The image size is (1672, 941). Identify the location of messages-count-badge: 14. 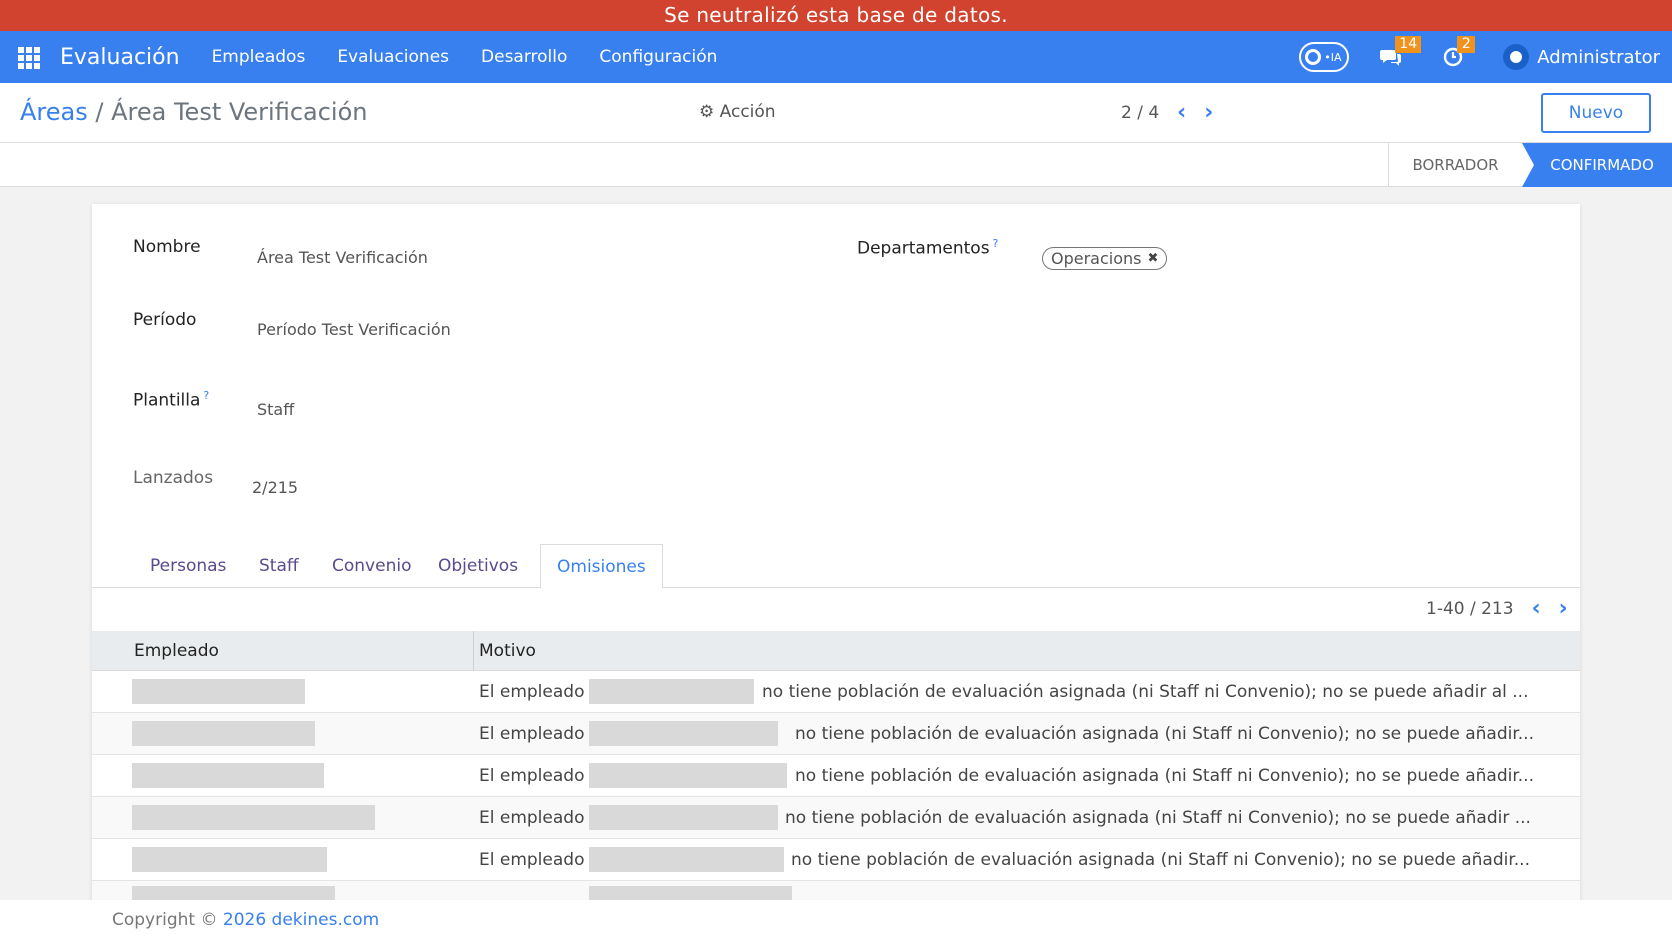
(1408, 44).